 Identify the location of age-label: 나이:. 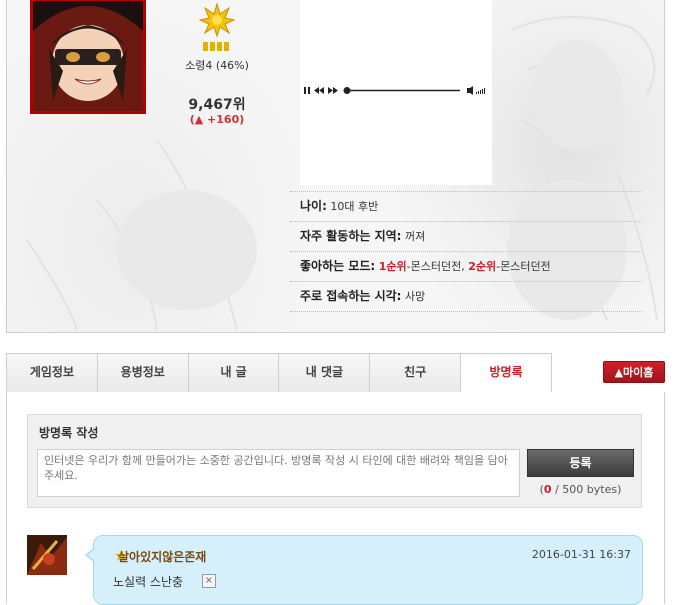
(313, 206).